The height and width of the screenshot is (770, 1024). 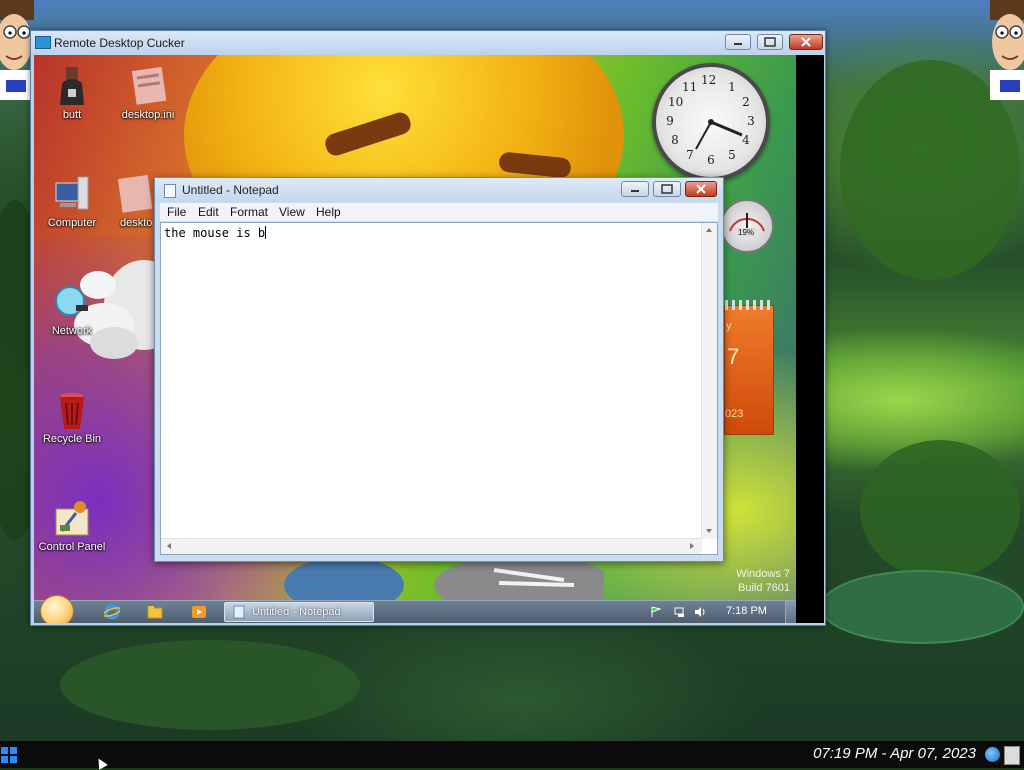 I want to click on desktop-icon-control-panel: Control Panel, so click(x=72, y=526).